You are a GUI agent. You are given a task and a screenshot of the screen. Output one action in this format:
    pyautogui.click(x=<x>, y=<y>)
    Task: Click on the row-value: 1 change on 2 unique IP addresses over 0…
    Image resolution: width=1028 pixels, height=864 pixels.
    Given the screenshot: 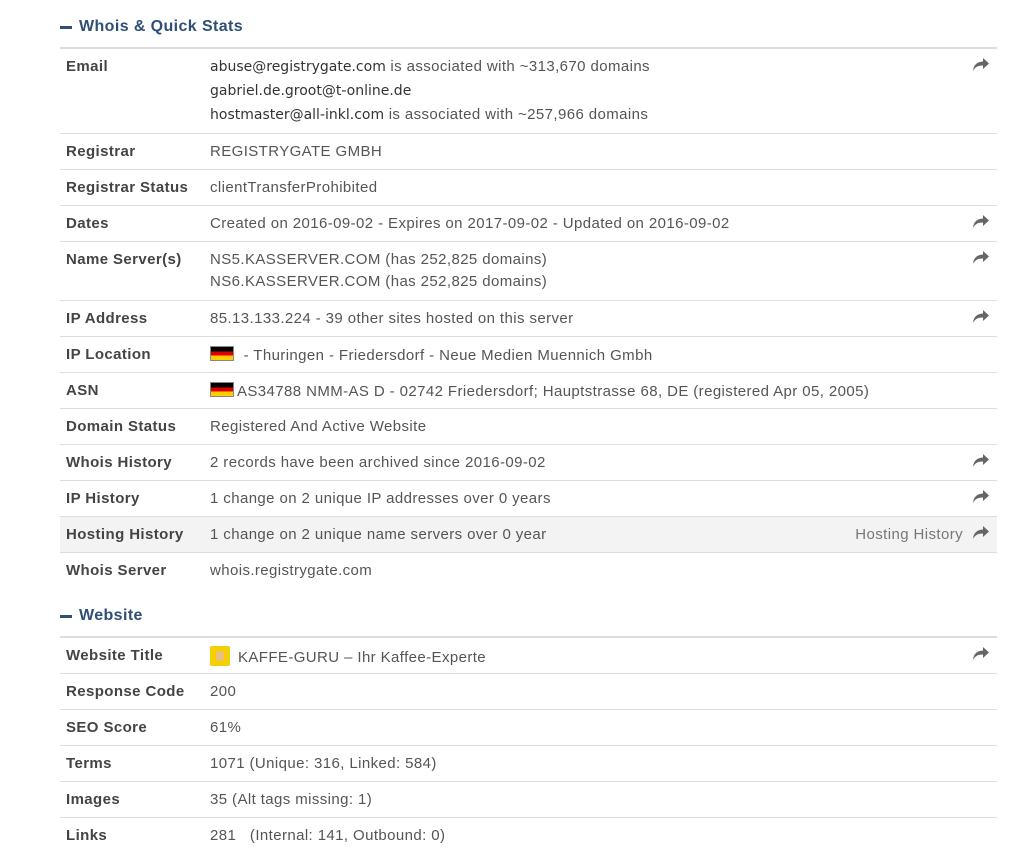 What is the action you would take?
    pyautogui.click(x=380, y=498)
    